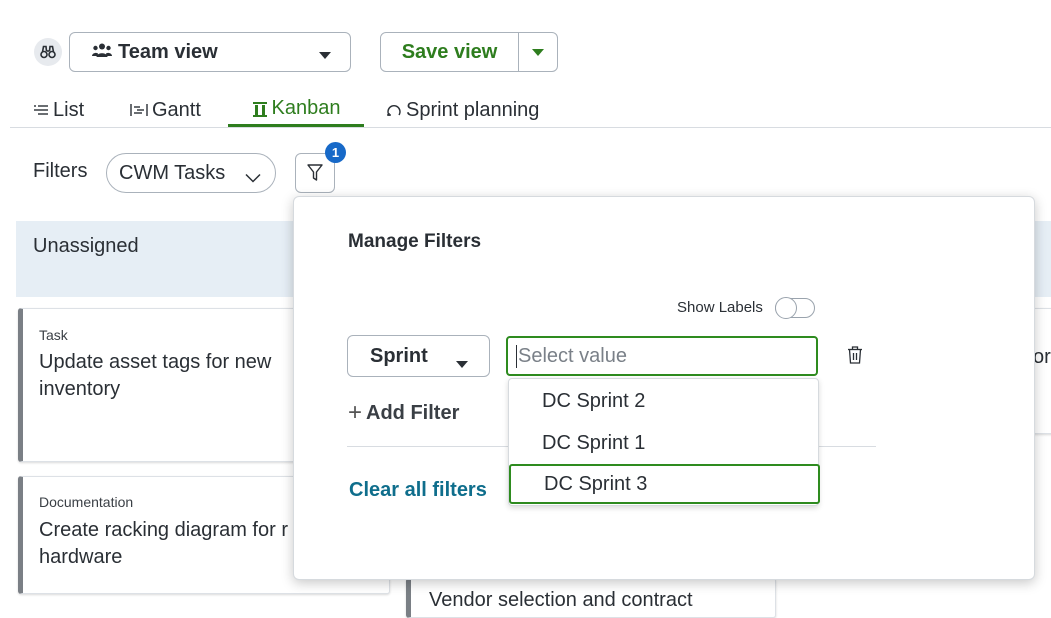 The image size is (1051, 618). Describe the element at coordinates (720, 307) in the screenshot. I see `show-labels-label: Show Labels` at that location.